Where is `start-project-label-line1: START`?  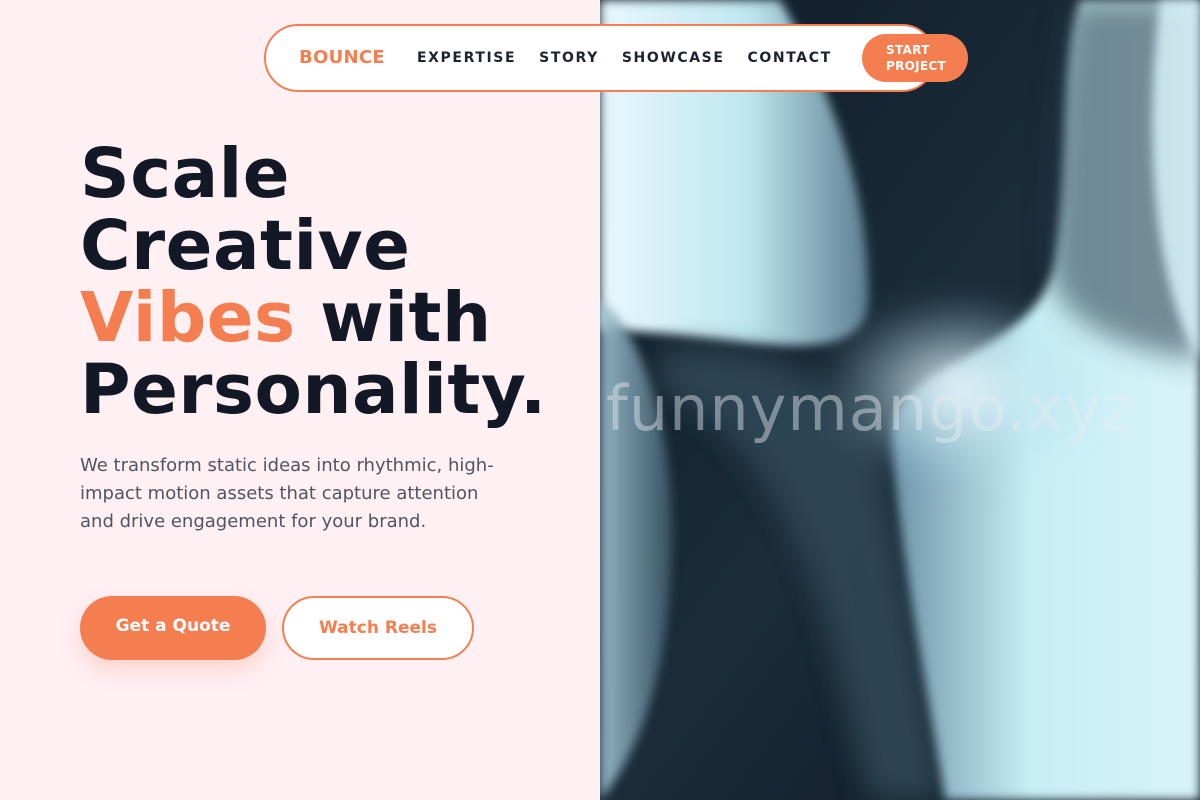 start-project-label-line1: START is located at coordinates (908, 50).